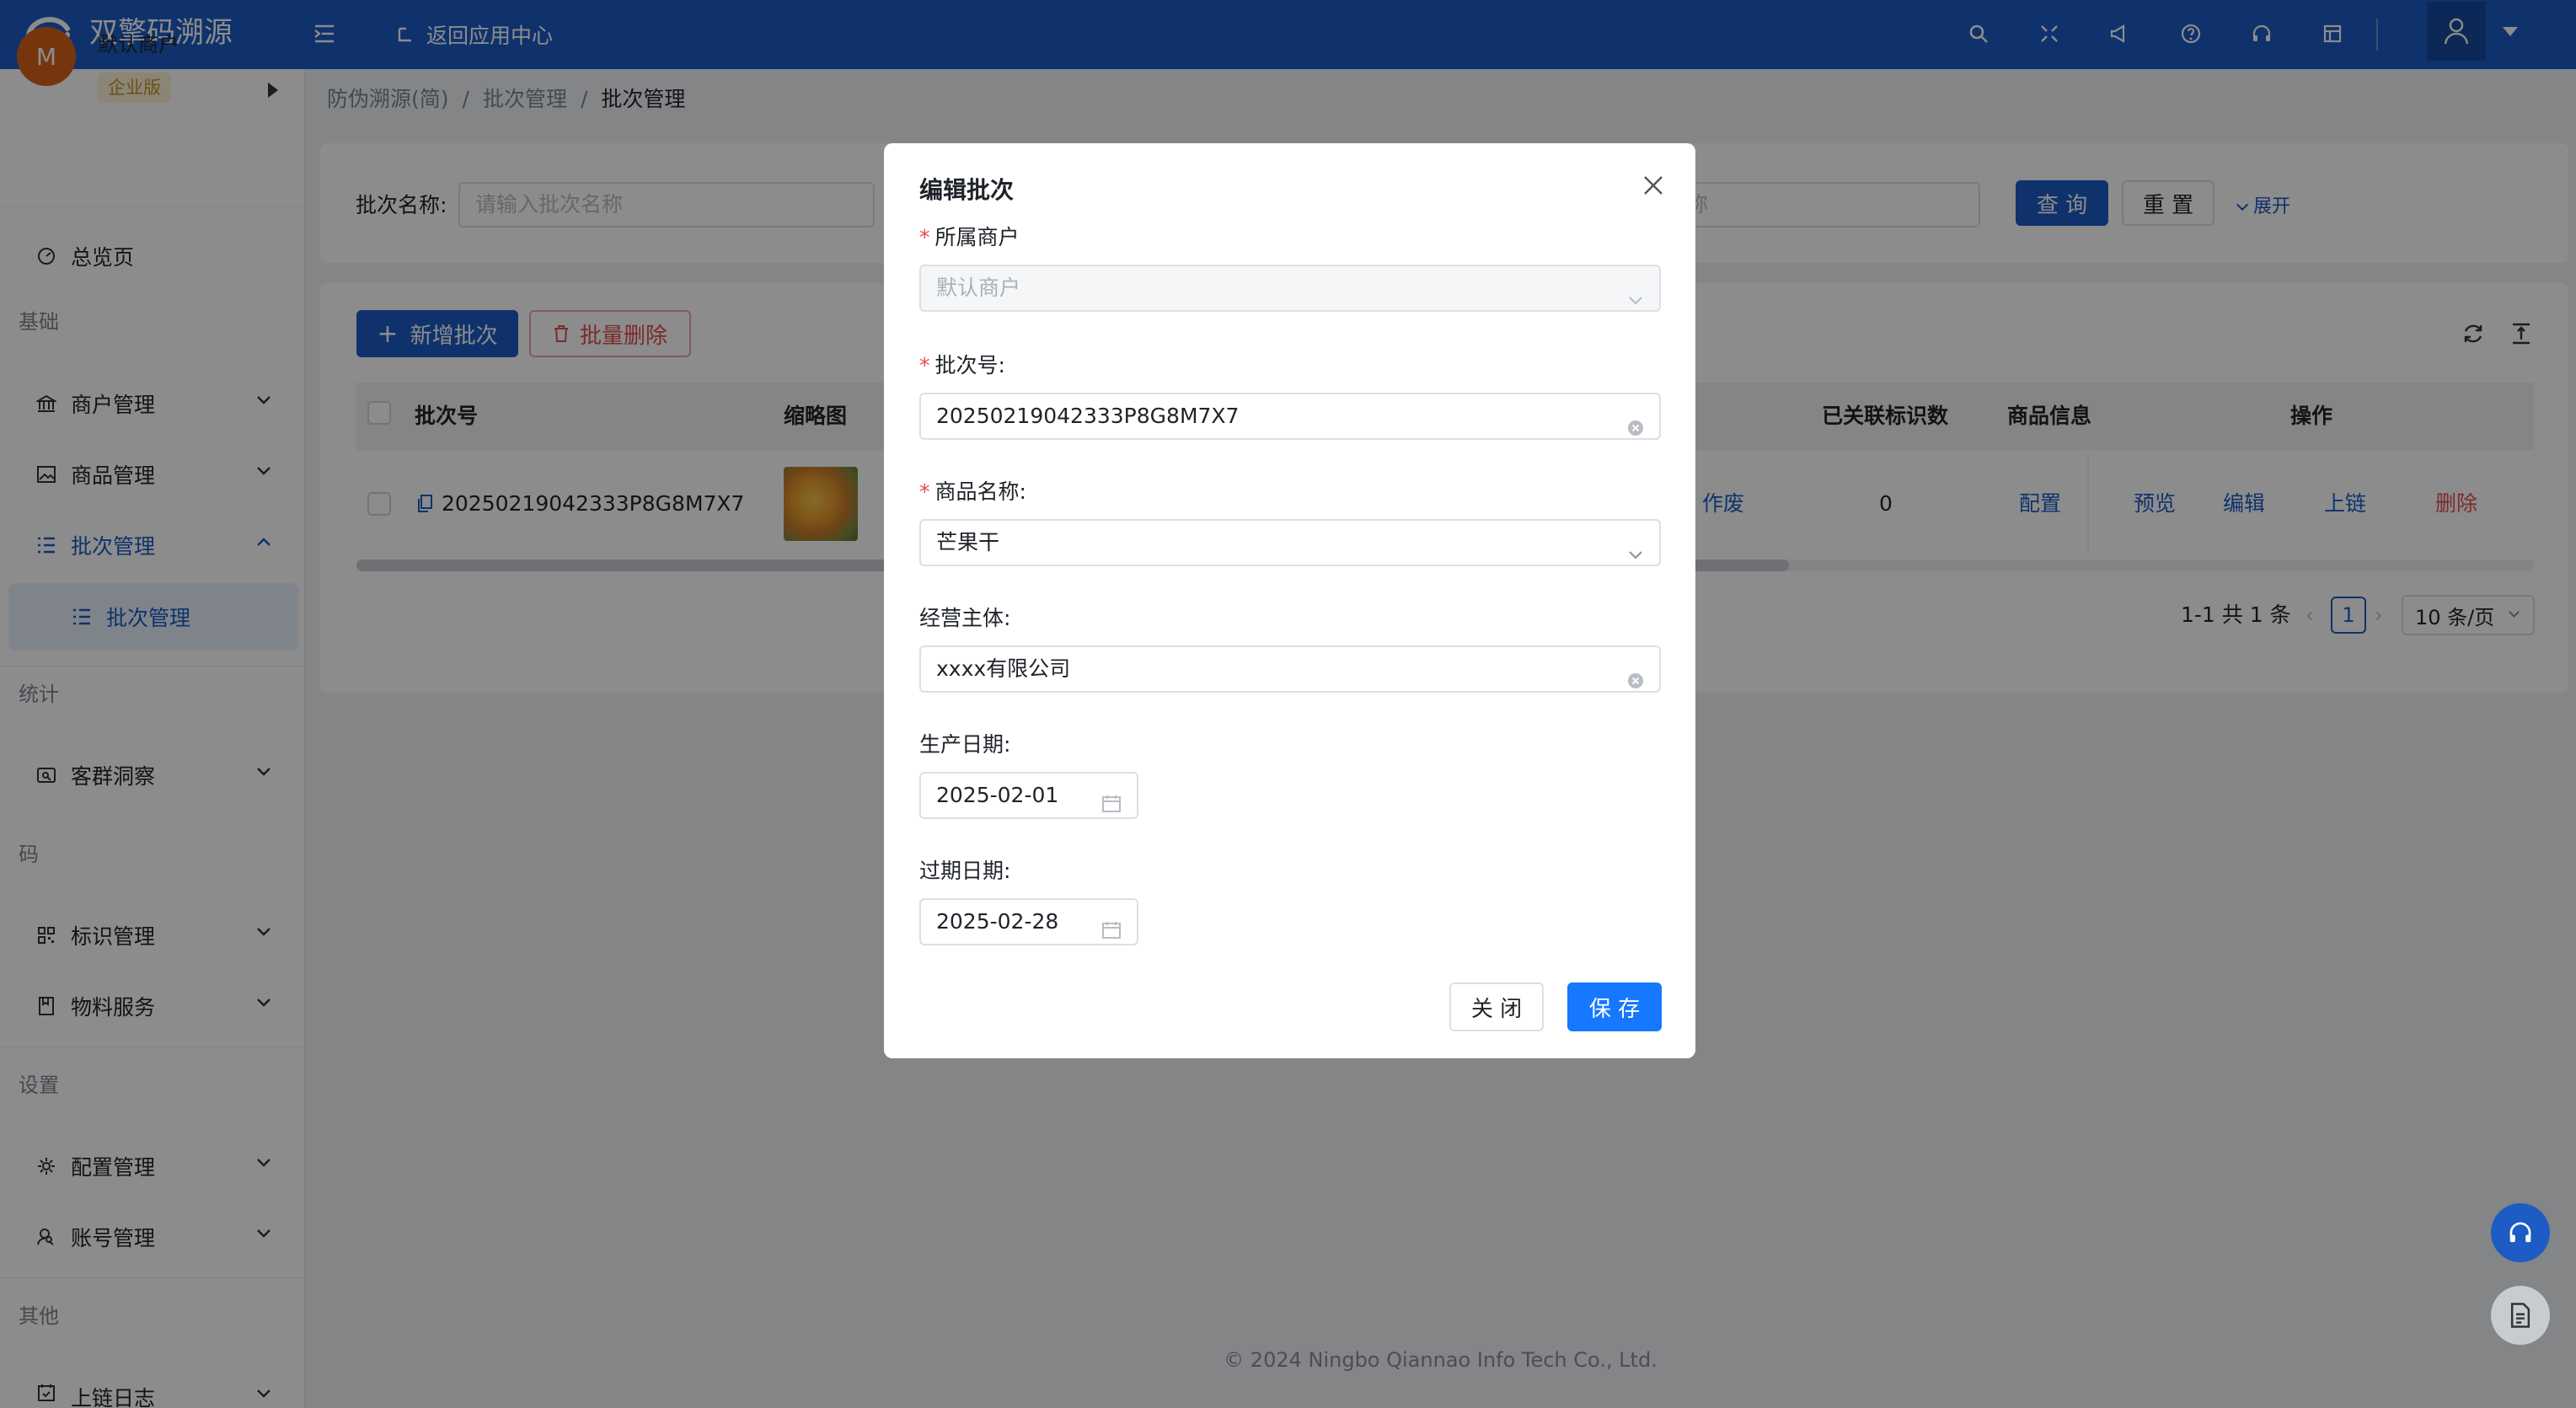 This screenshot has width=2576, height=1408. What do you see at coordinates (1290, 542) in the screenshot?
I see `product-name-select: 芒果干` at bounding box center [1290, 542].